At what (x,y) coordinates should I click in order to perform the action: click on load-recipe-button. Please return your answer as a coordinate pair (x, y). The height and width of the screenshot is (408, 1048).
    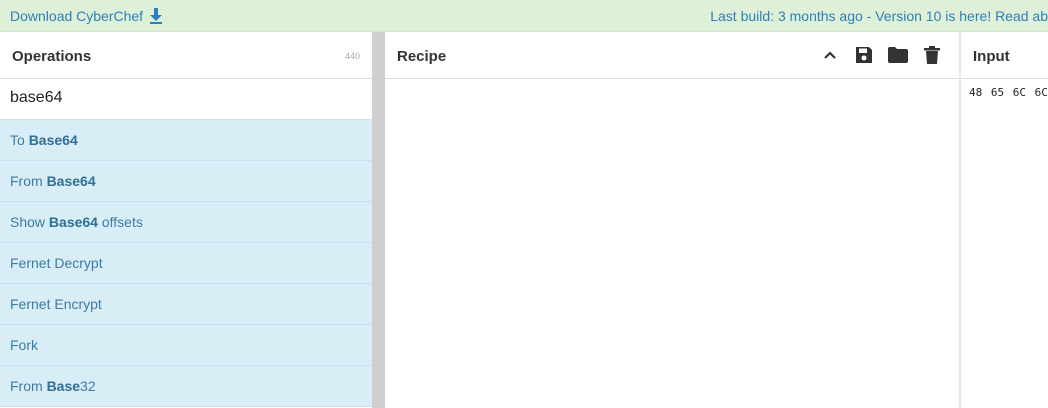
    Looking at the image, I should click on (898, 55).